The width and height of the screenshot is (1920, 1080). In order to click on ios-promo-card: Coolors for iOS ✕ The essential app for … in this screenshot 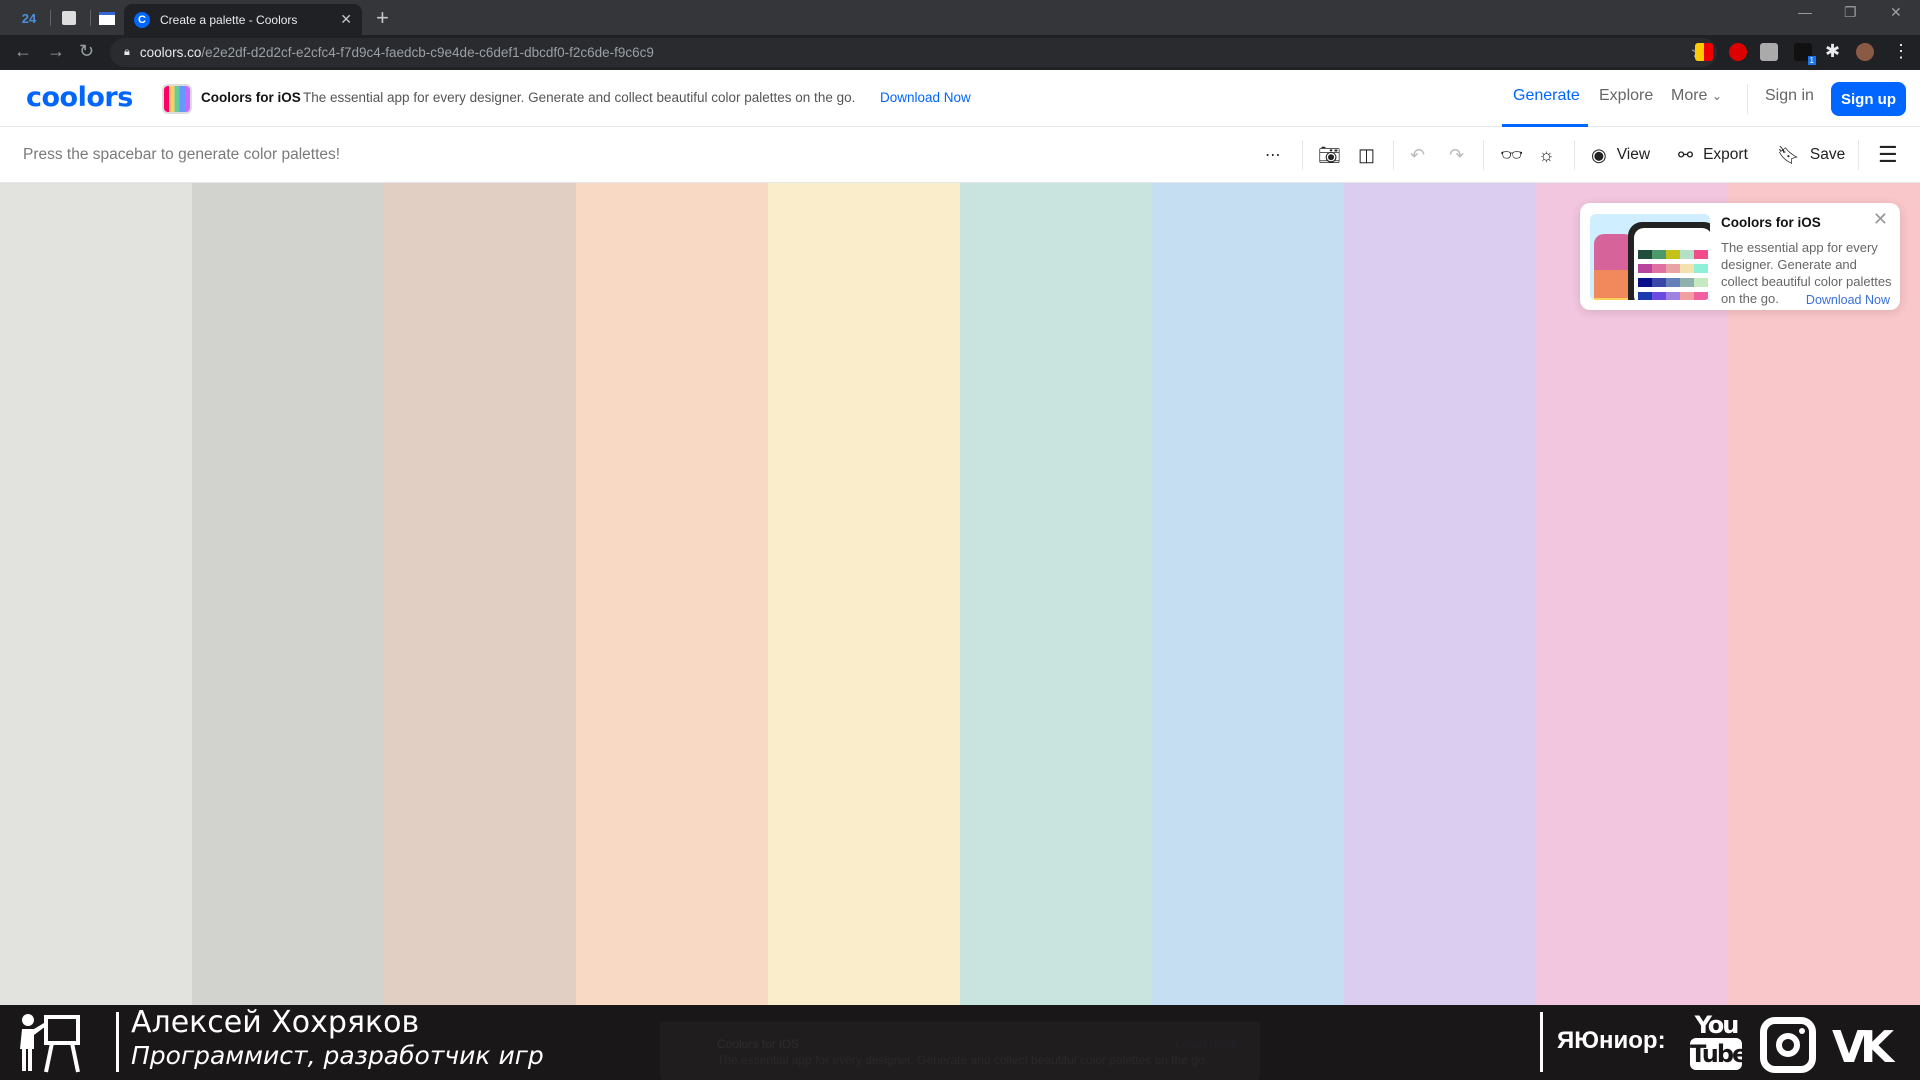, I will do `click(1740, 256)`.